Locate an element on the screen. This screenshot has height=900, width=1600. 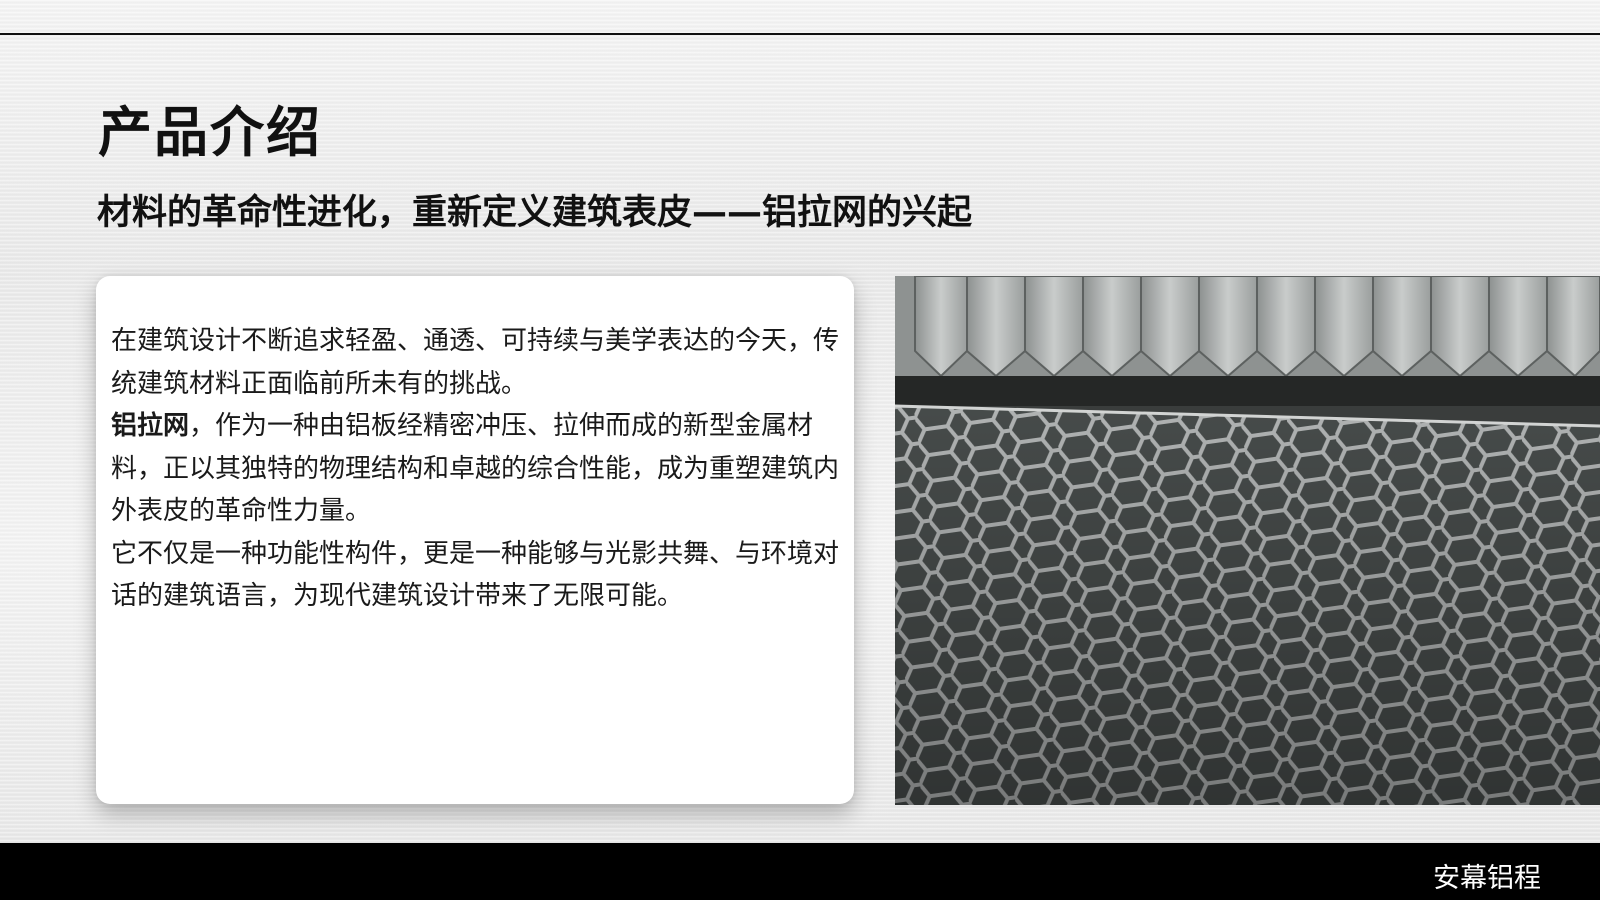
page-subtitle: 材料的革命性进化，重新定义建筑表皮——铝拉网的兴起 is located at coordinates (535, 213).